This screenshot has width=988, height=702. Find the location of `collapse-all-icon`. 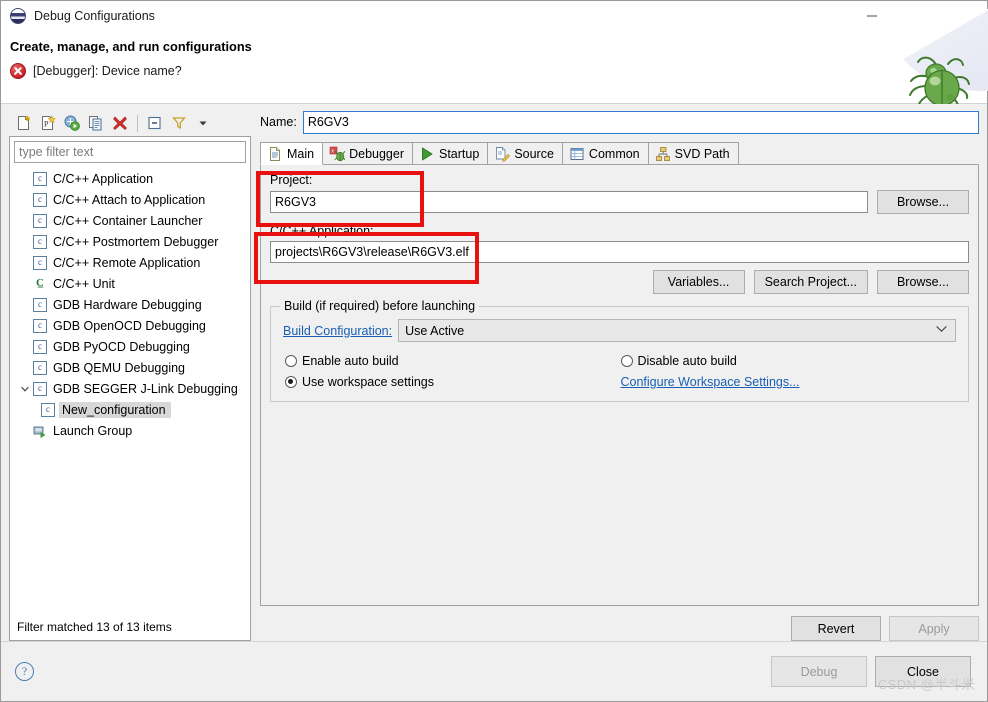

collapse-all-icon is located at coordinates (155, 123).